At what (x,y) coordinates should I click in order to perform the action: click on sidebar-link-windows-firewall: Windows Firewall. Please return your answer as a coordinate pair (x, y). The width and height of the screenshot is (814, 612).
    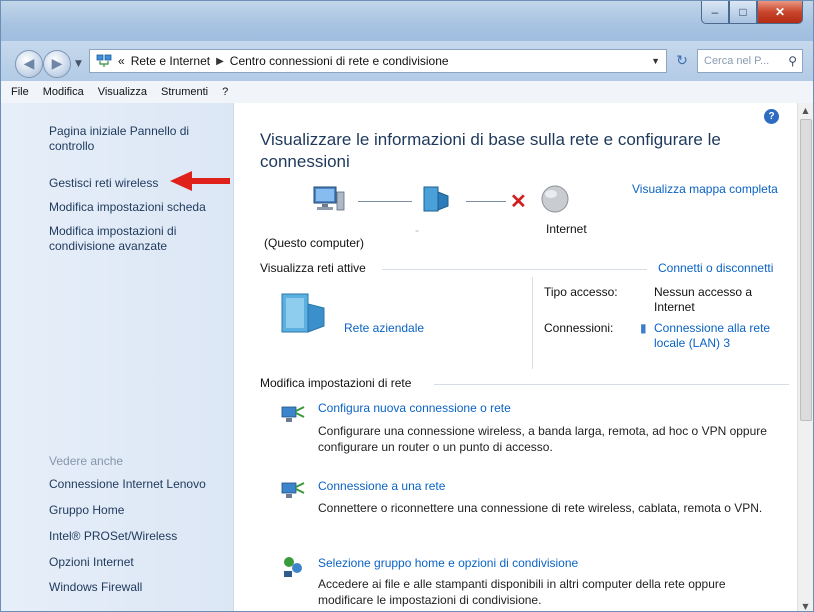
    Looking at the image, I should click on (139, 587).